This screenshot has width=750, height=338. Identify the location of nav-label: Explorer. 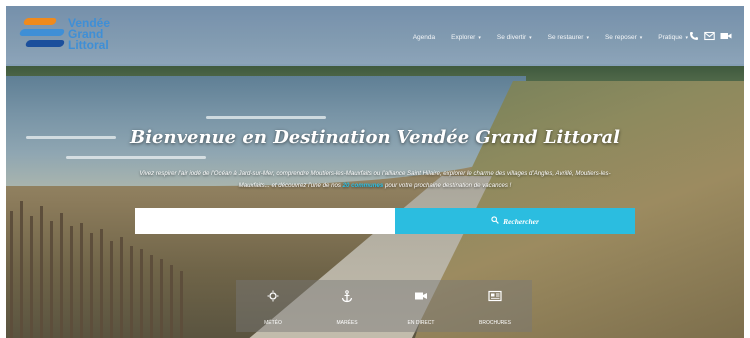
(463, 37).